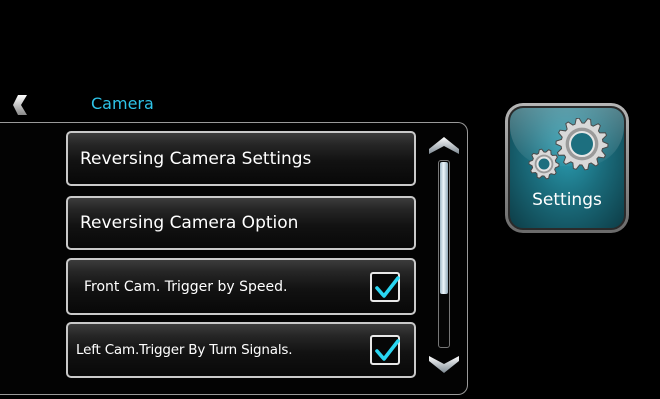 The width and height of the screenshot is (660, 399). I want to click on chevron-up-icon, so click(444, 145).